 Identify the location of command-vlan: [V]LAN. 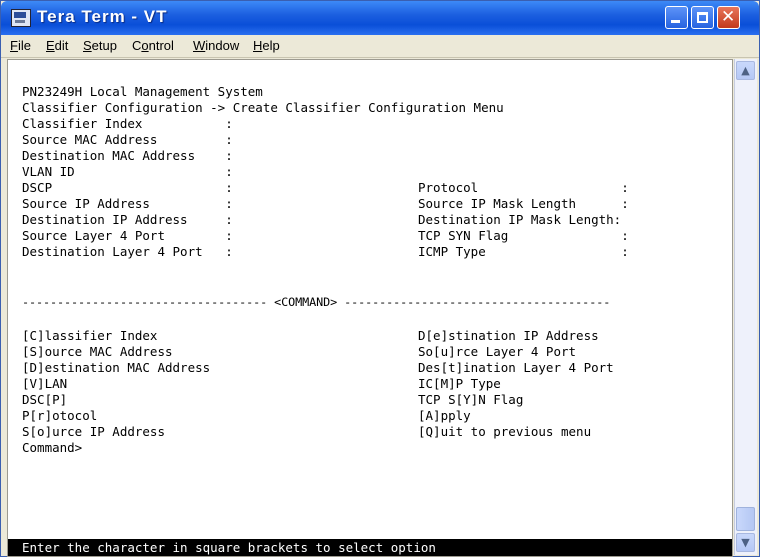
(45, 383).